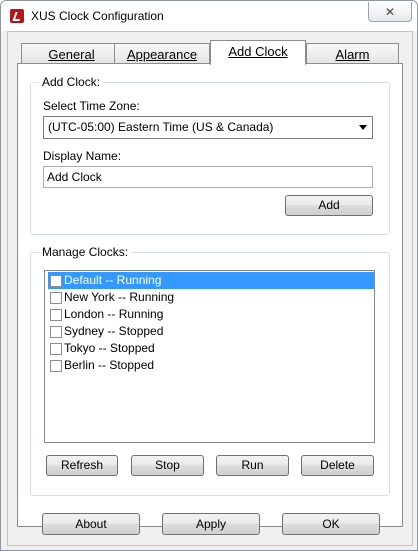  What do you see at coordinates (211, 314) in the screenshot?
I see `list-item: London -- Running` at bounding box center [211, 314].